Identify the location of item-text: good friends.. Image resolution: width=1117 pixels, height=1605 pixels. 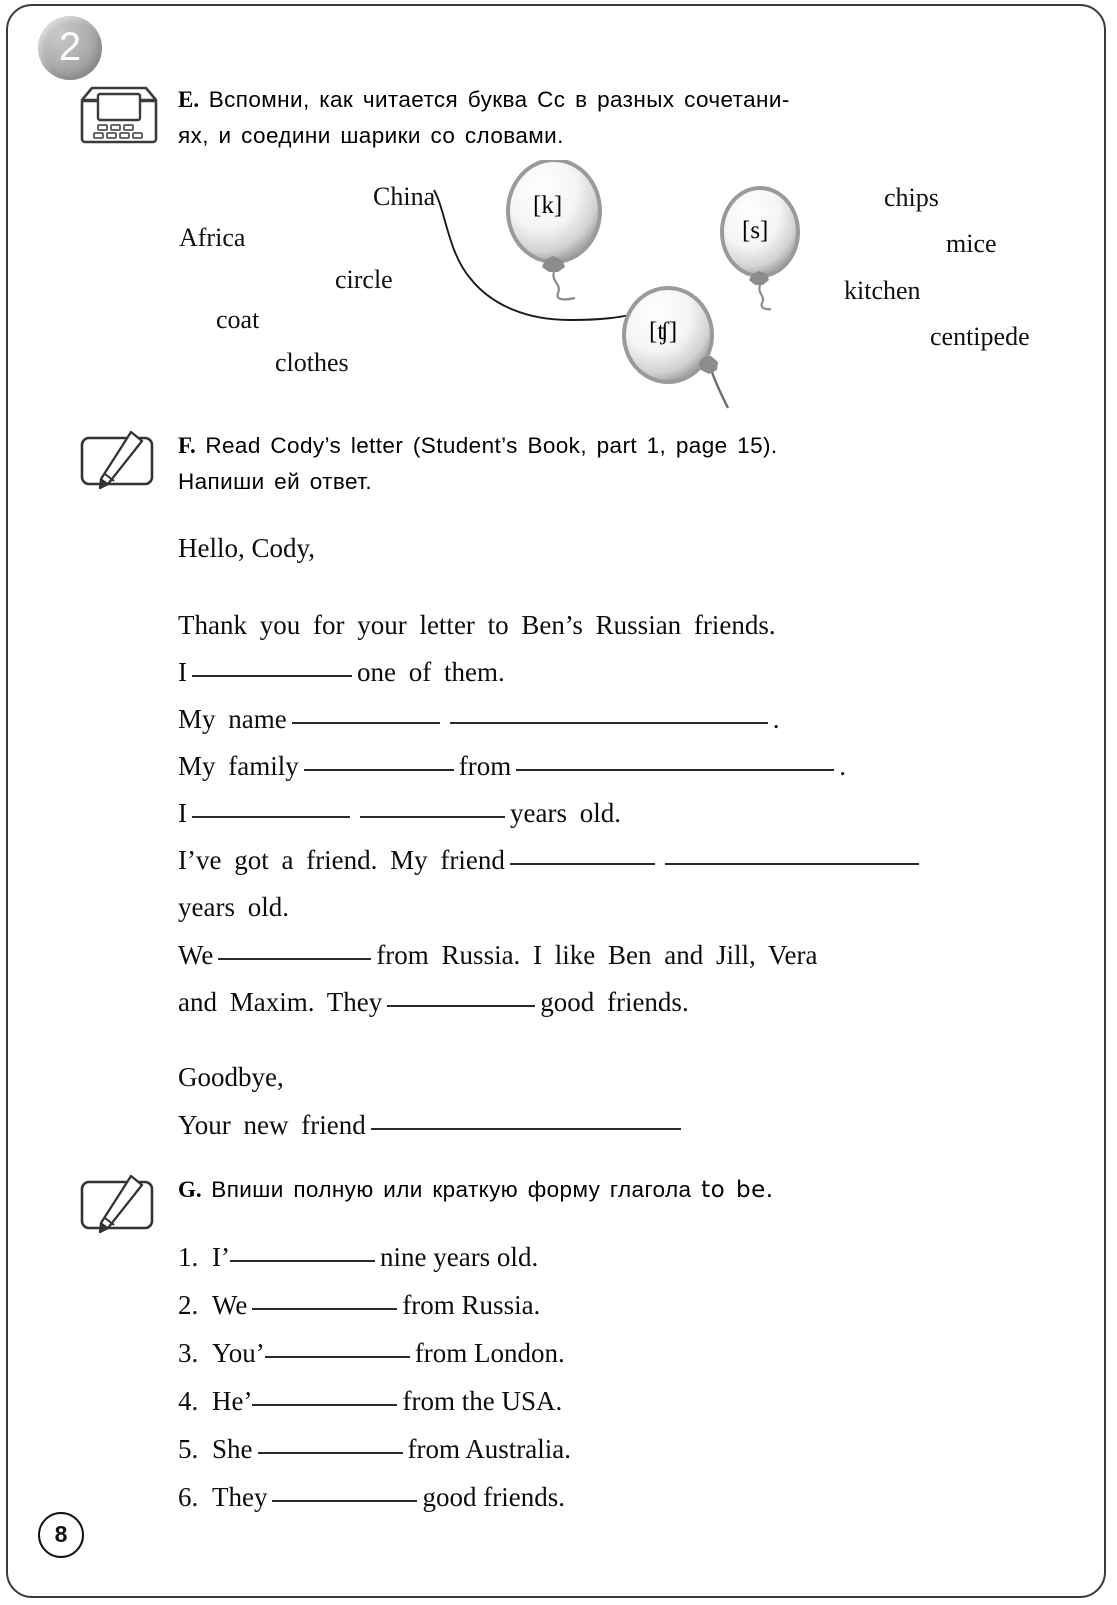
(493, 1497).